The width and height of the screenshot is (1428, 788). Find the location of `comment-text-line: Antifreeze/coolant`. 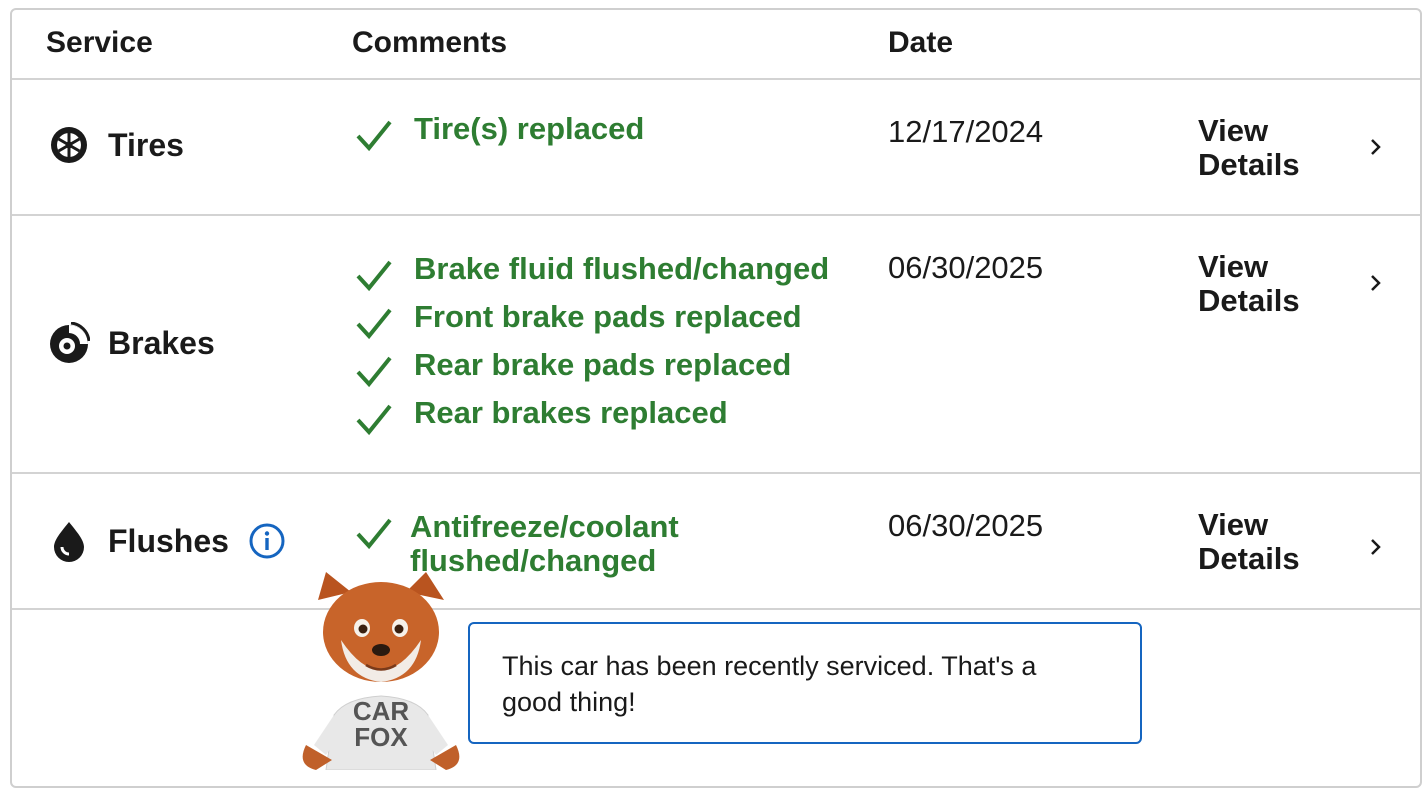

comment-text-line: Antifreeze/coolant is located at coordinates (544, 526).